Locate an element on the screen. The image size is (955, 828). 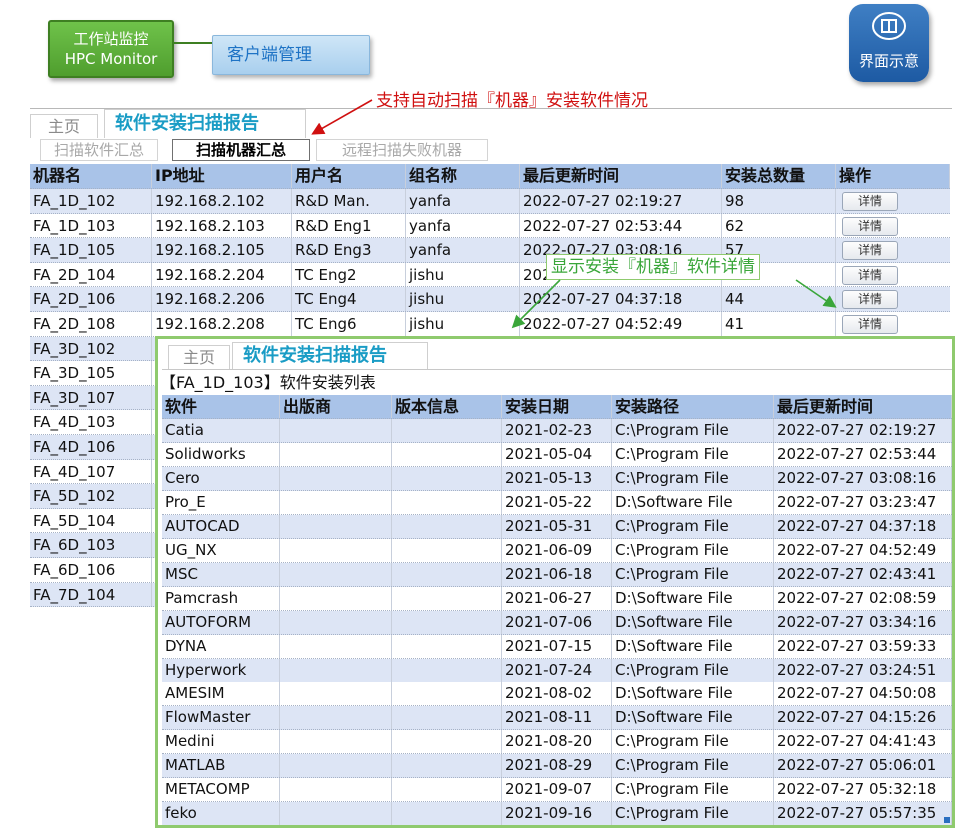
detail-caption: 【FA_1D_103】软件安装列表 is located at coordinates (268, 382).